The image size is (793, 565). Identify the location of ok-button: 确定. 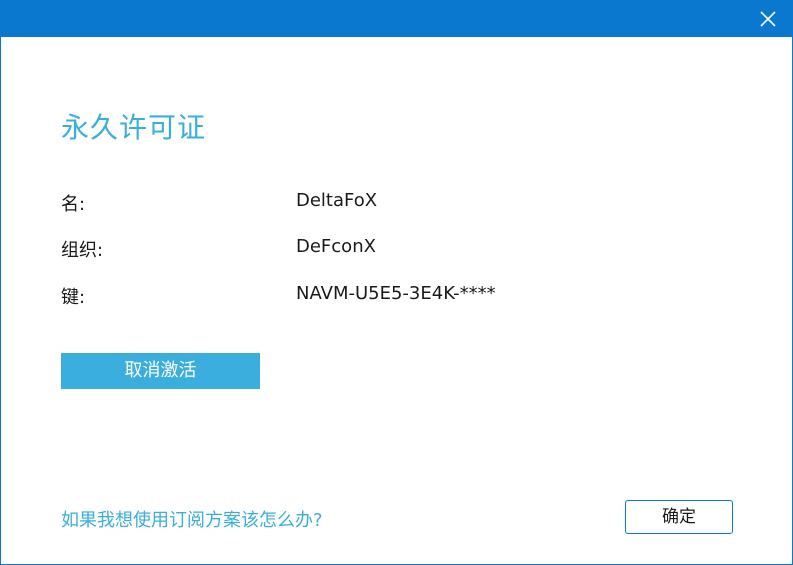
(679, 517).